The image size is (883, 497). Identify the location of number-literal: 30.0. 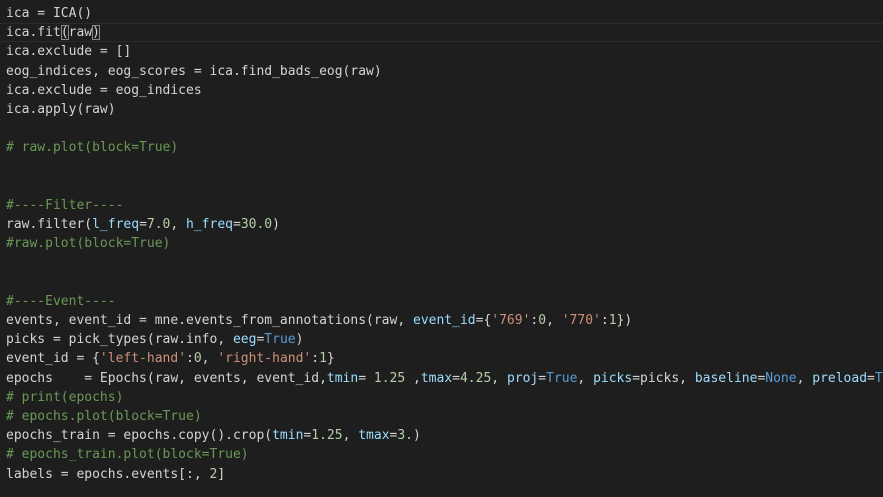
(256, 225).